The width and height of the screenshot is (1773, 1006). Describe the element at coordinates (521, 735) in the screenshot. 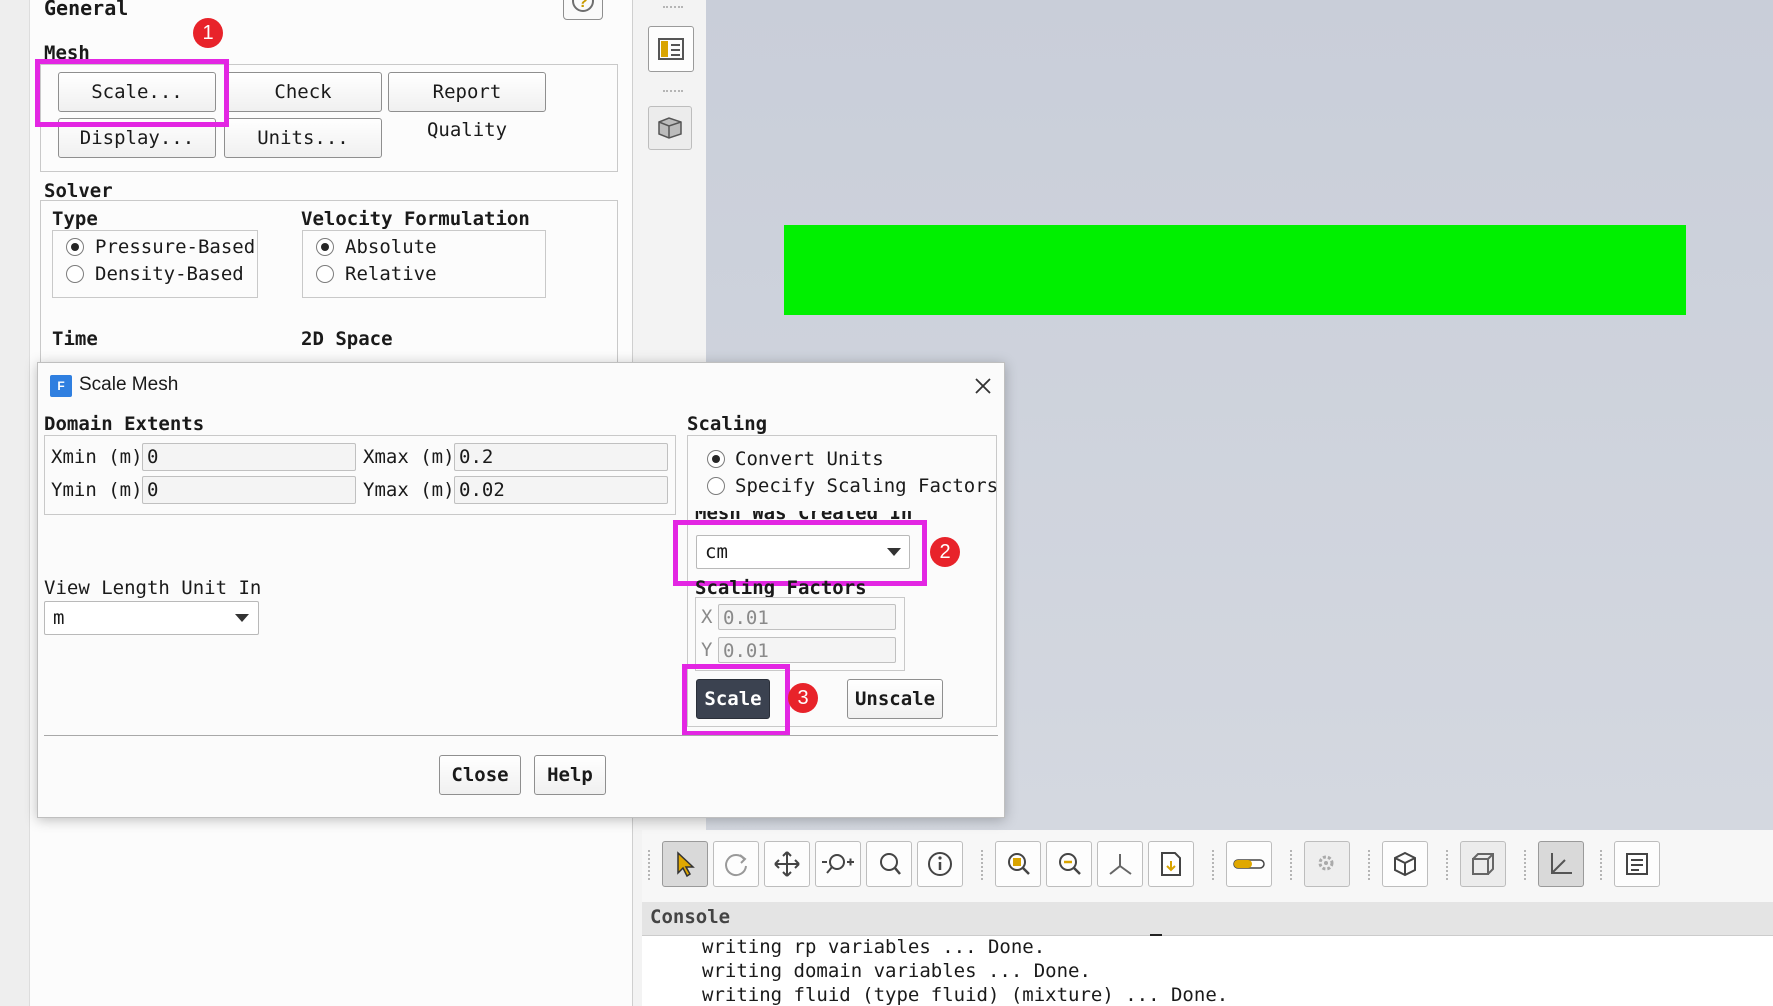

I see `dialog-divider` at that location.